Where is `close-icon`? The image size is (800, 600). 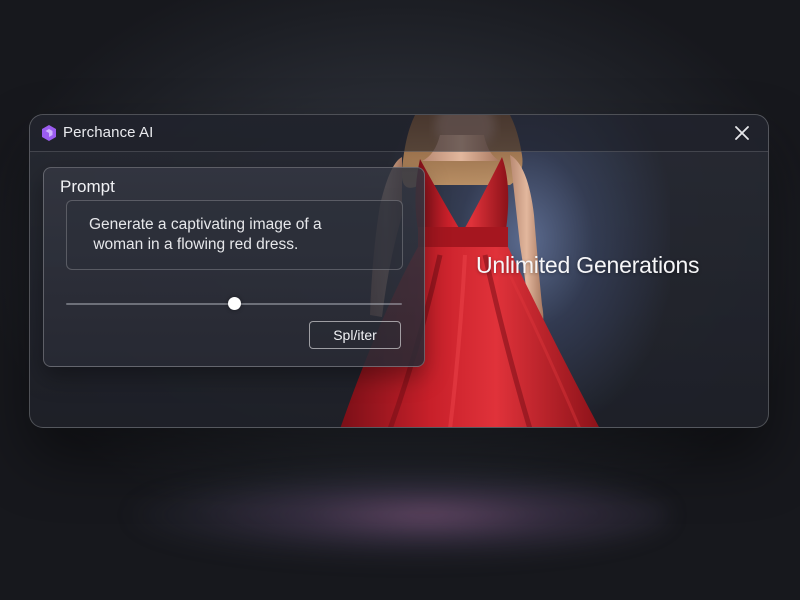
close-icon is located at coordinates (742, 133).